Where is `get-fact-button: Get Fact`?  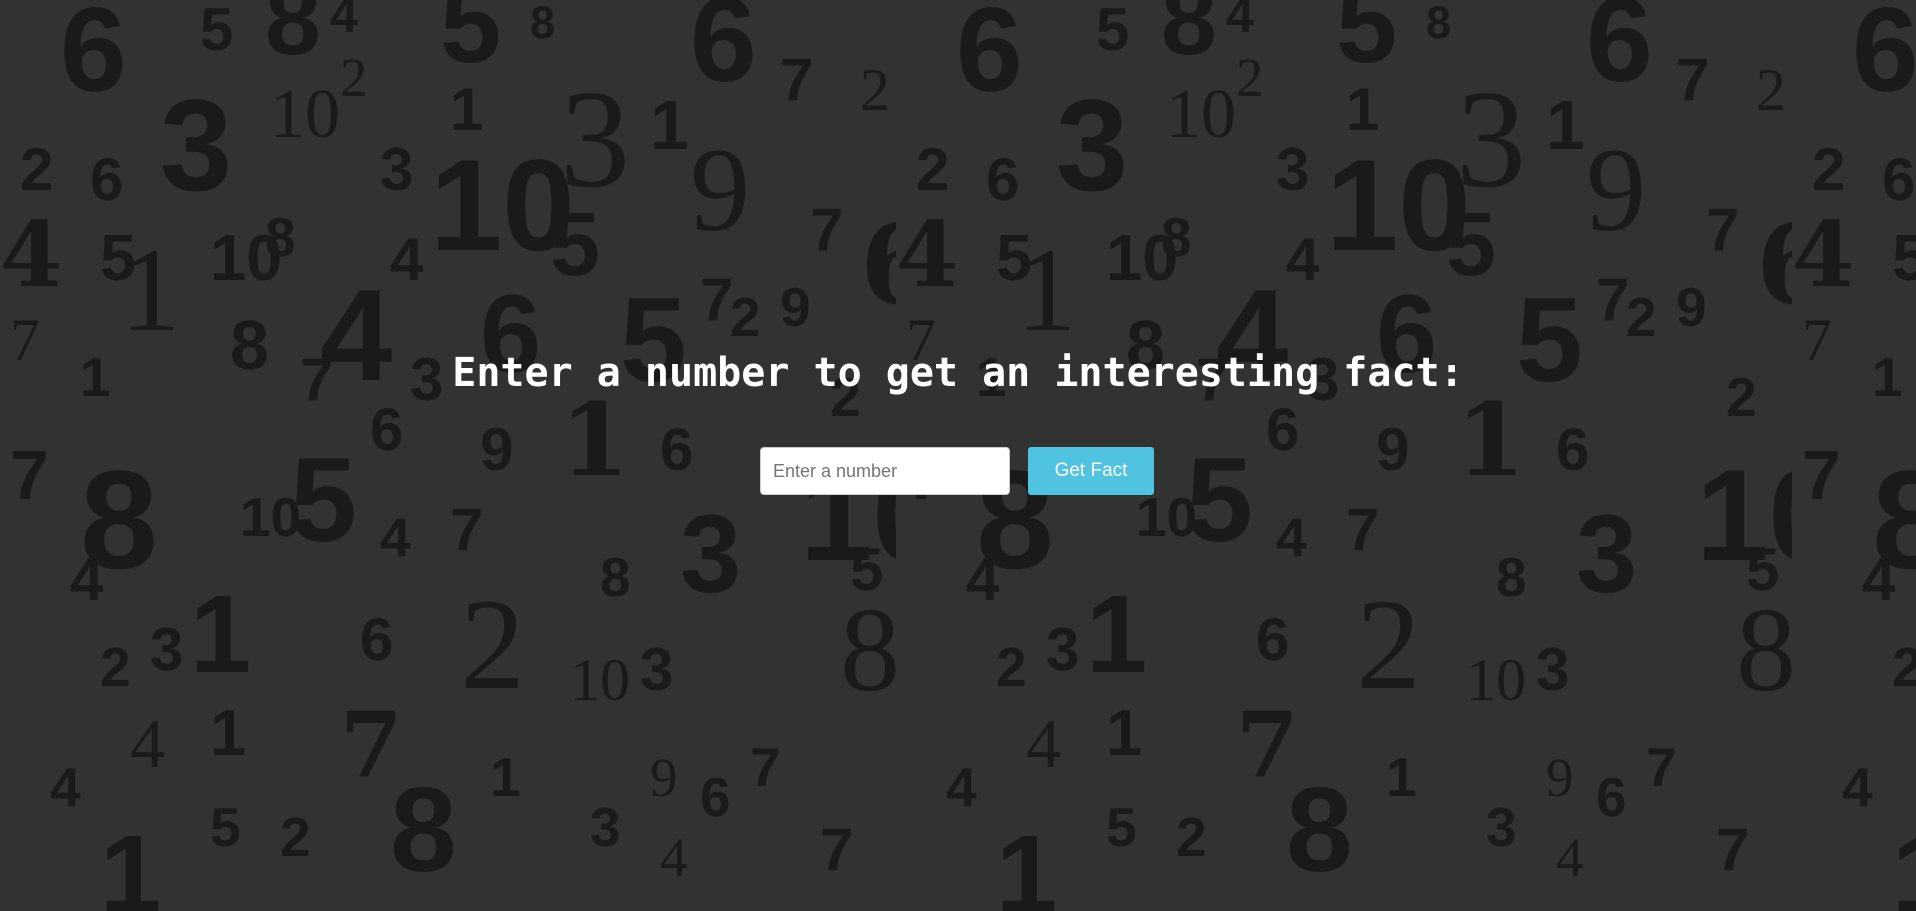 get-fact-button: Get Fact is located at coordinates (1091, 471).